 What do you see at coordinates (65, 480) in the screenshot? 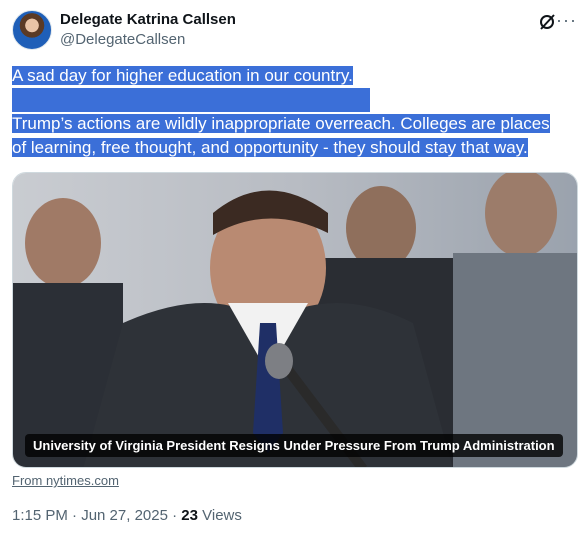
I see `card-source-link: From nytimes.com` at bounding box center [65, 480].